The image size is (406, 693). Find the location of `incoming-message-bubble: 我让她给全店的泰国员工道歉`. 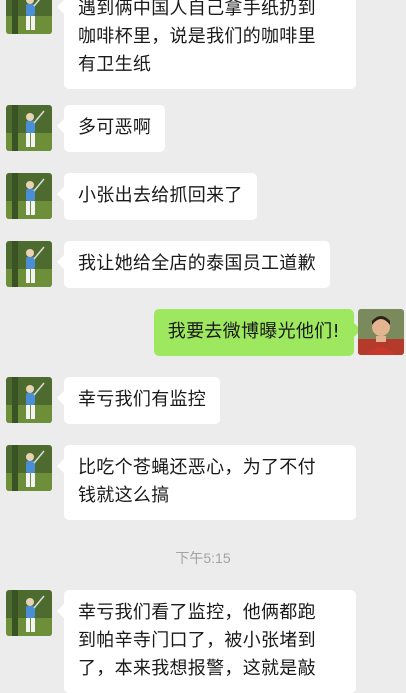

incoming-message-bubble: 我让她给全店的泰国员工道歉 is located at coordinates (193, 264).